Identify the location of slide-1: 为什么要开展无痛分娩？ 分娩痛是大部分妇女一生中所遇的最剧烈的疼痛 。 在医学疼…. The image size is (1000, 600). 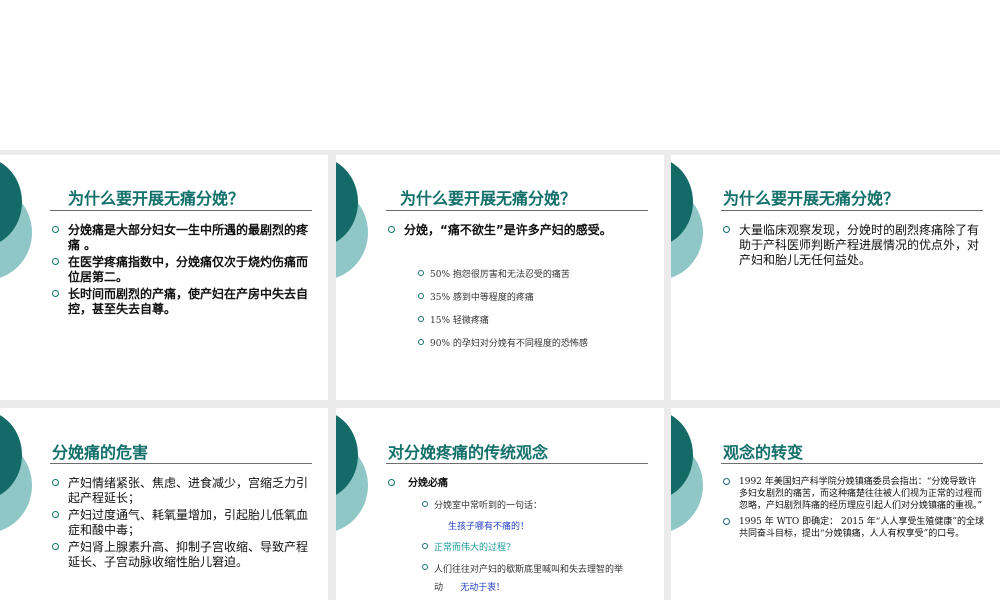
(164, 277).